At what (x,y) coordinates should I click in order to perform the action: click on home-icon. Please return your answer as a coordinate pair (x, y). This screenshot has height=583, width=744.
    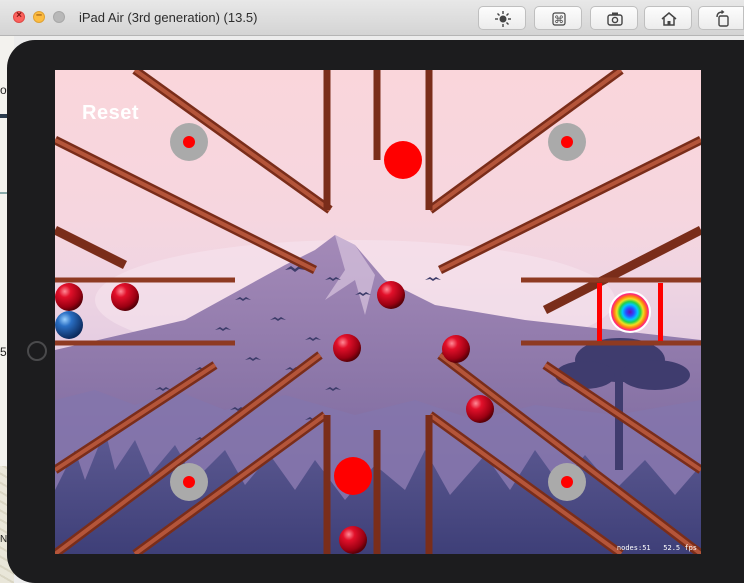
    Looking at the image, I should click on (669, 19).